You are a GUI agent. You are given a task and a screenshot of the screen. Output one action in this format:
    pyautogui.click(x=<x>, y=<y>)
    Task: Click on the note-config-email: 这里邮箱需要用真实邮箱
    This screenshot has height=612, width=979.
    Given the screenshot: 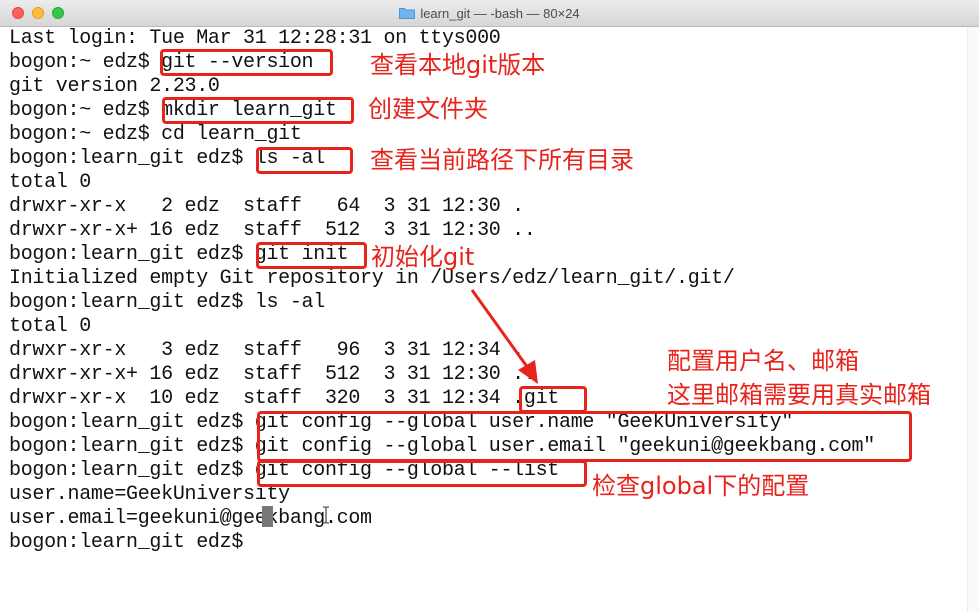 What is the action you would take?
    pyautogui.click(x=799, y=395)
    